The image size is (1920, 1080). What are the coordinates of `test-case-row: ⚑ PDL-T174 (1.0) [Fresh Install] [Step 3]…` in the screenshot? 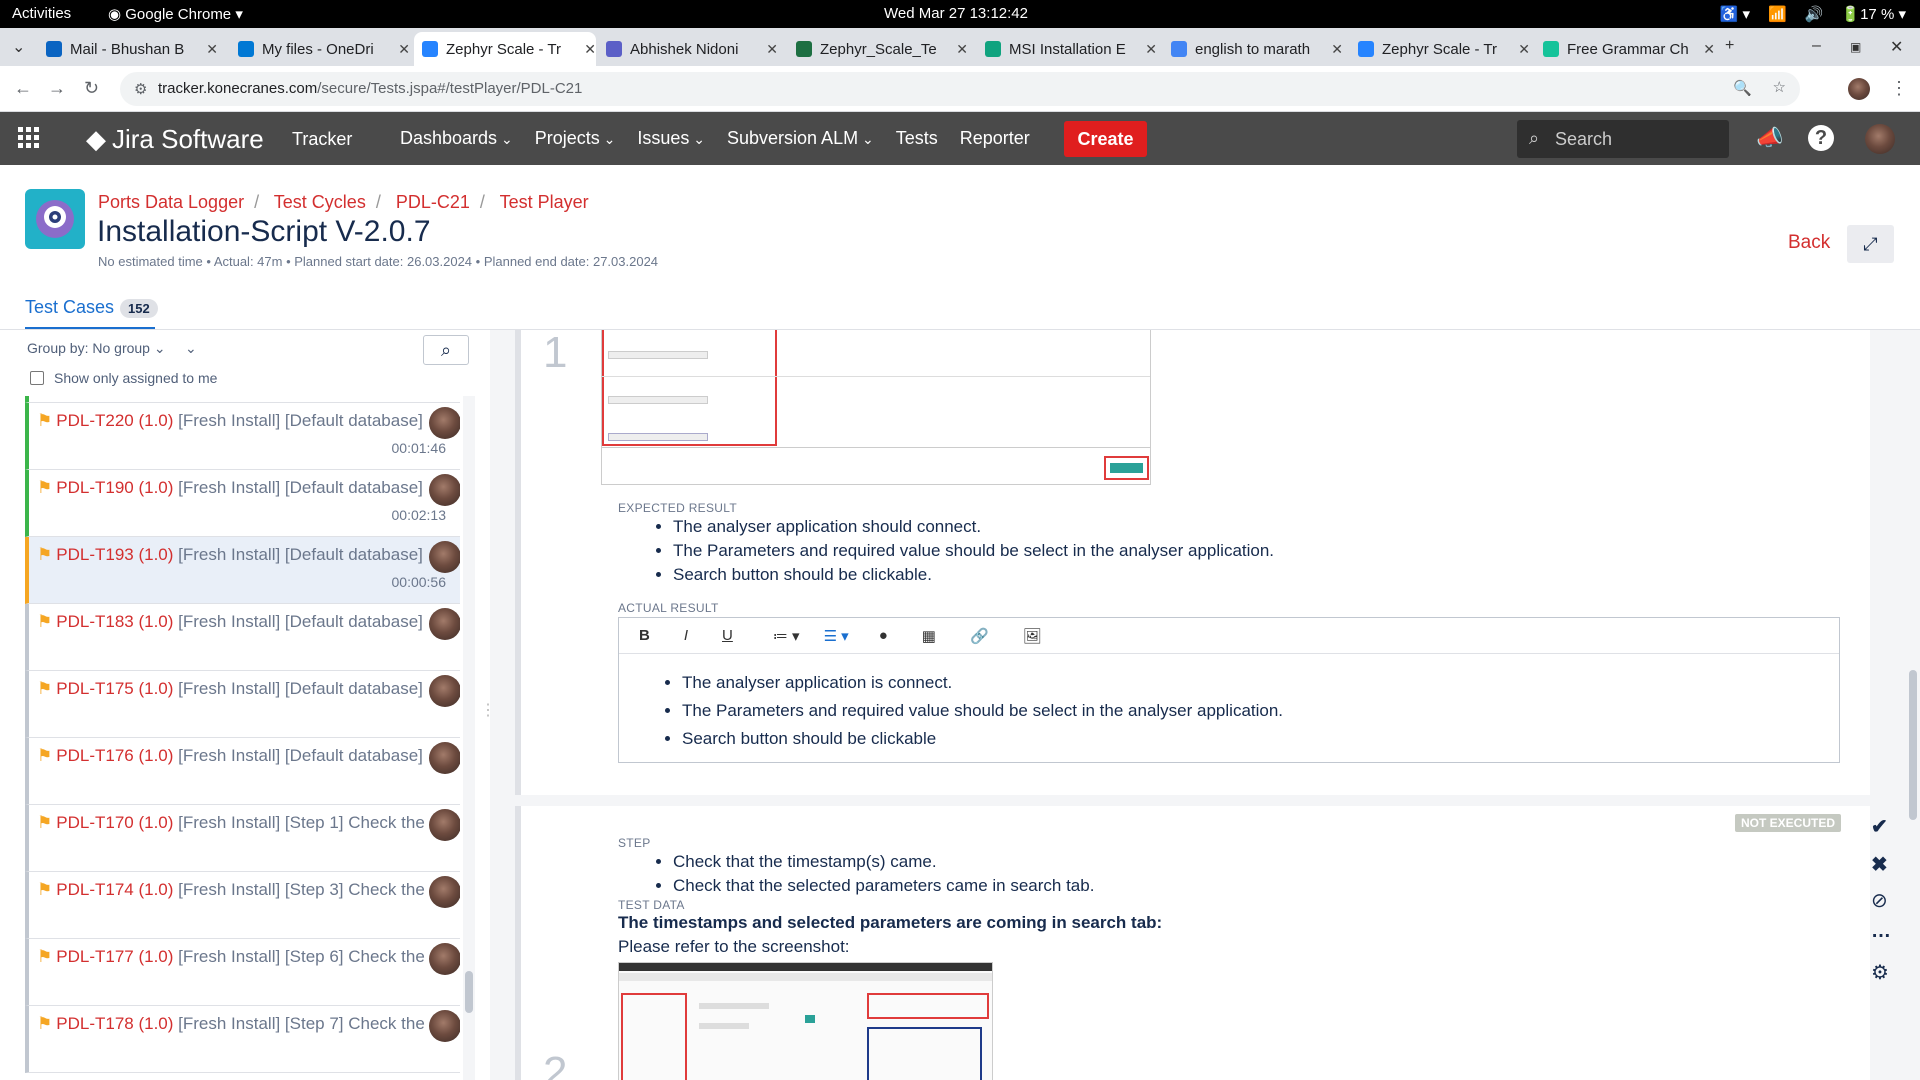 It's located at (242, 905).